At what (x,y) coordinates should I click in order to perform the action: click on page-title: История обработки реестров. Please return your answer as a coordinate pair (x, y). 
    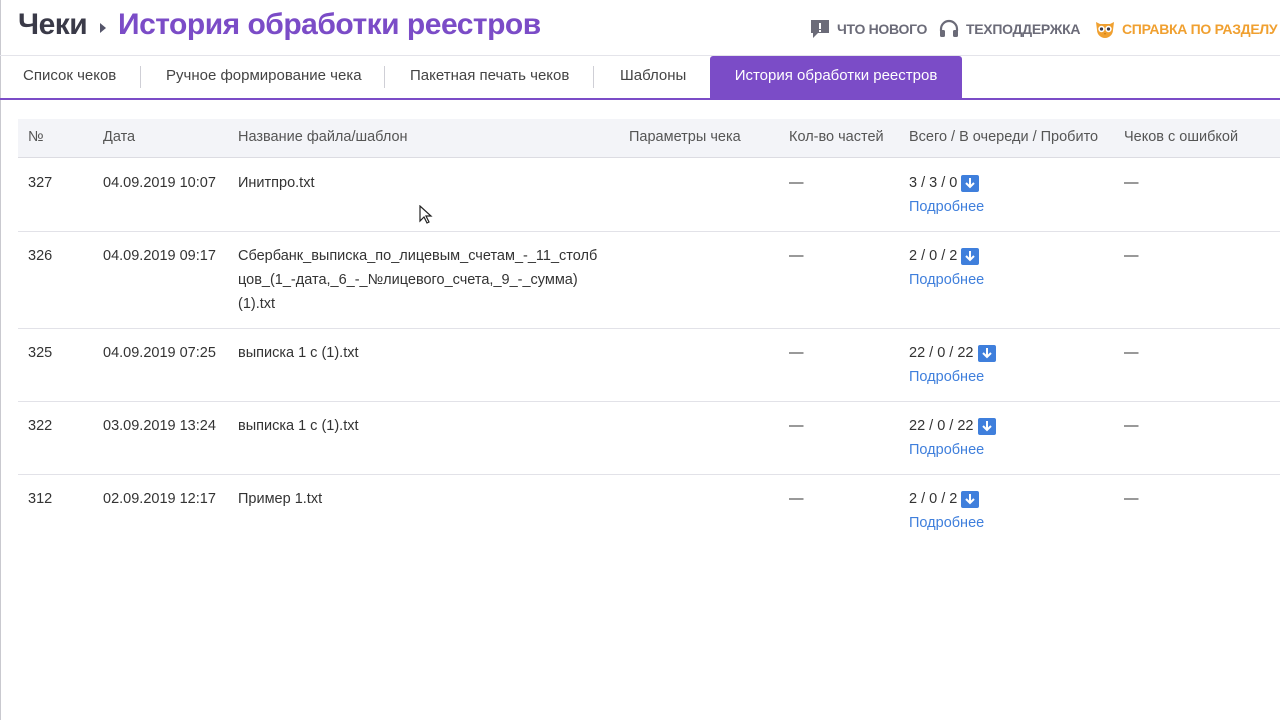
    Looking at the image, I should click on (329, 24).